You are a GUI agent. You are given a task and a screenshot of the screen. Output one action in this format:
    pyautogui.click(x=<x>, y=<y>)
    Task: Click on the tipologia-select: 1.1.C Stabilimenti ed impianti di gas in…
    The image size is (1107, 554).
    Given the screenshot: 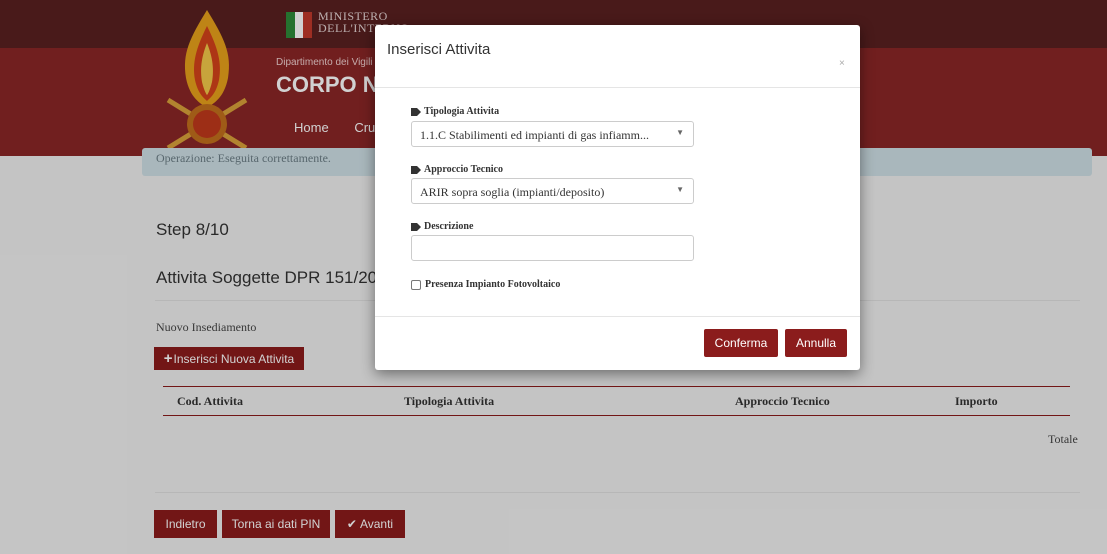 What is the action you would take?
    pyautogui.click(x=552, y=134)
    